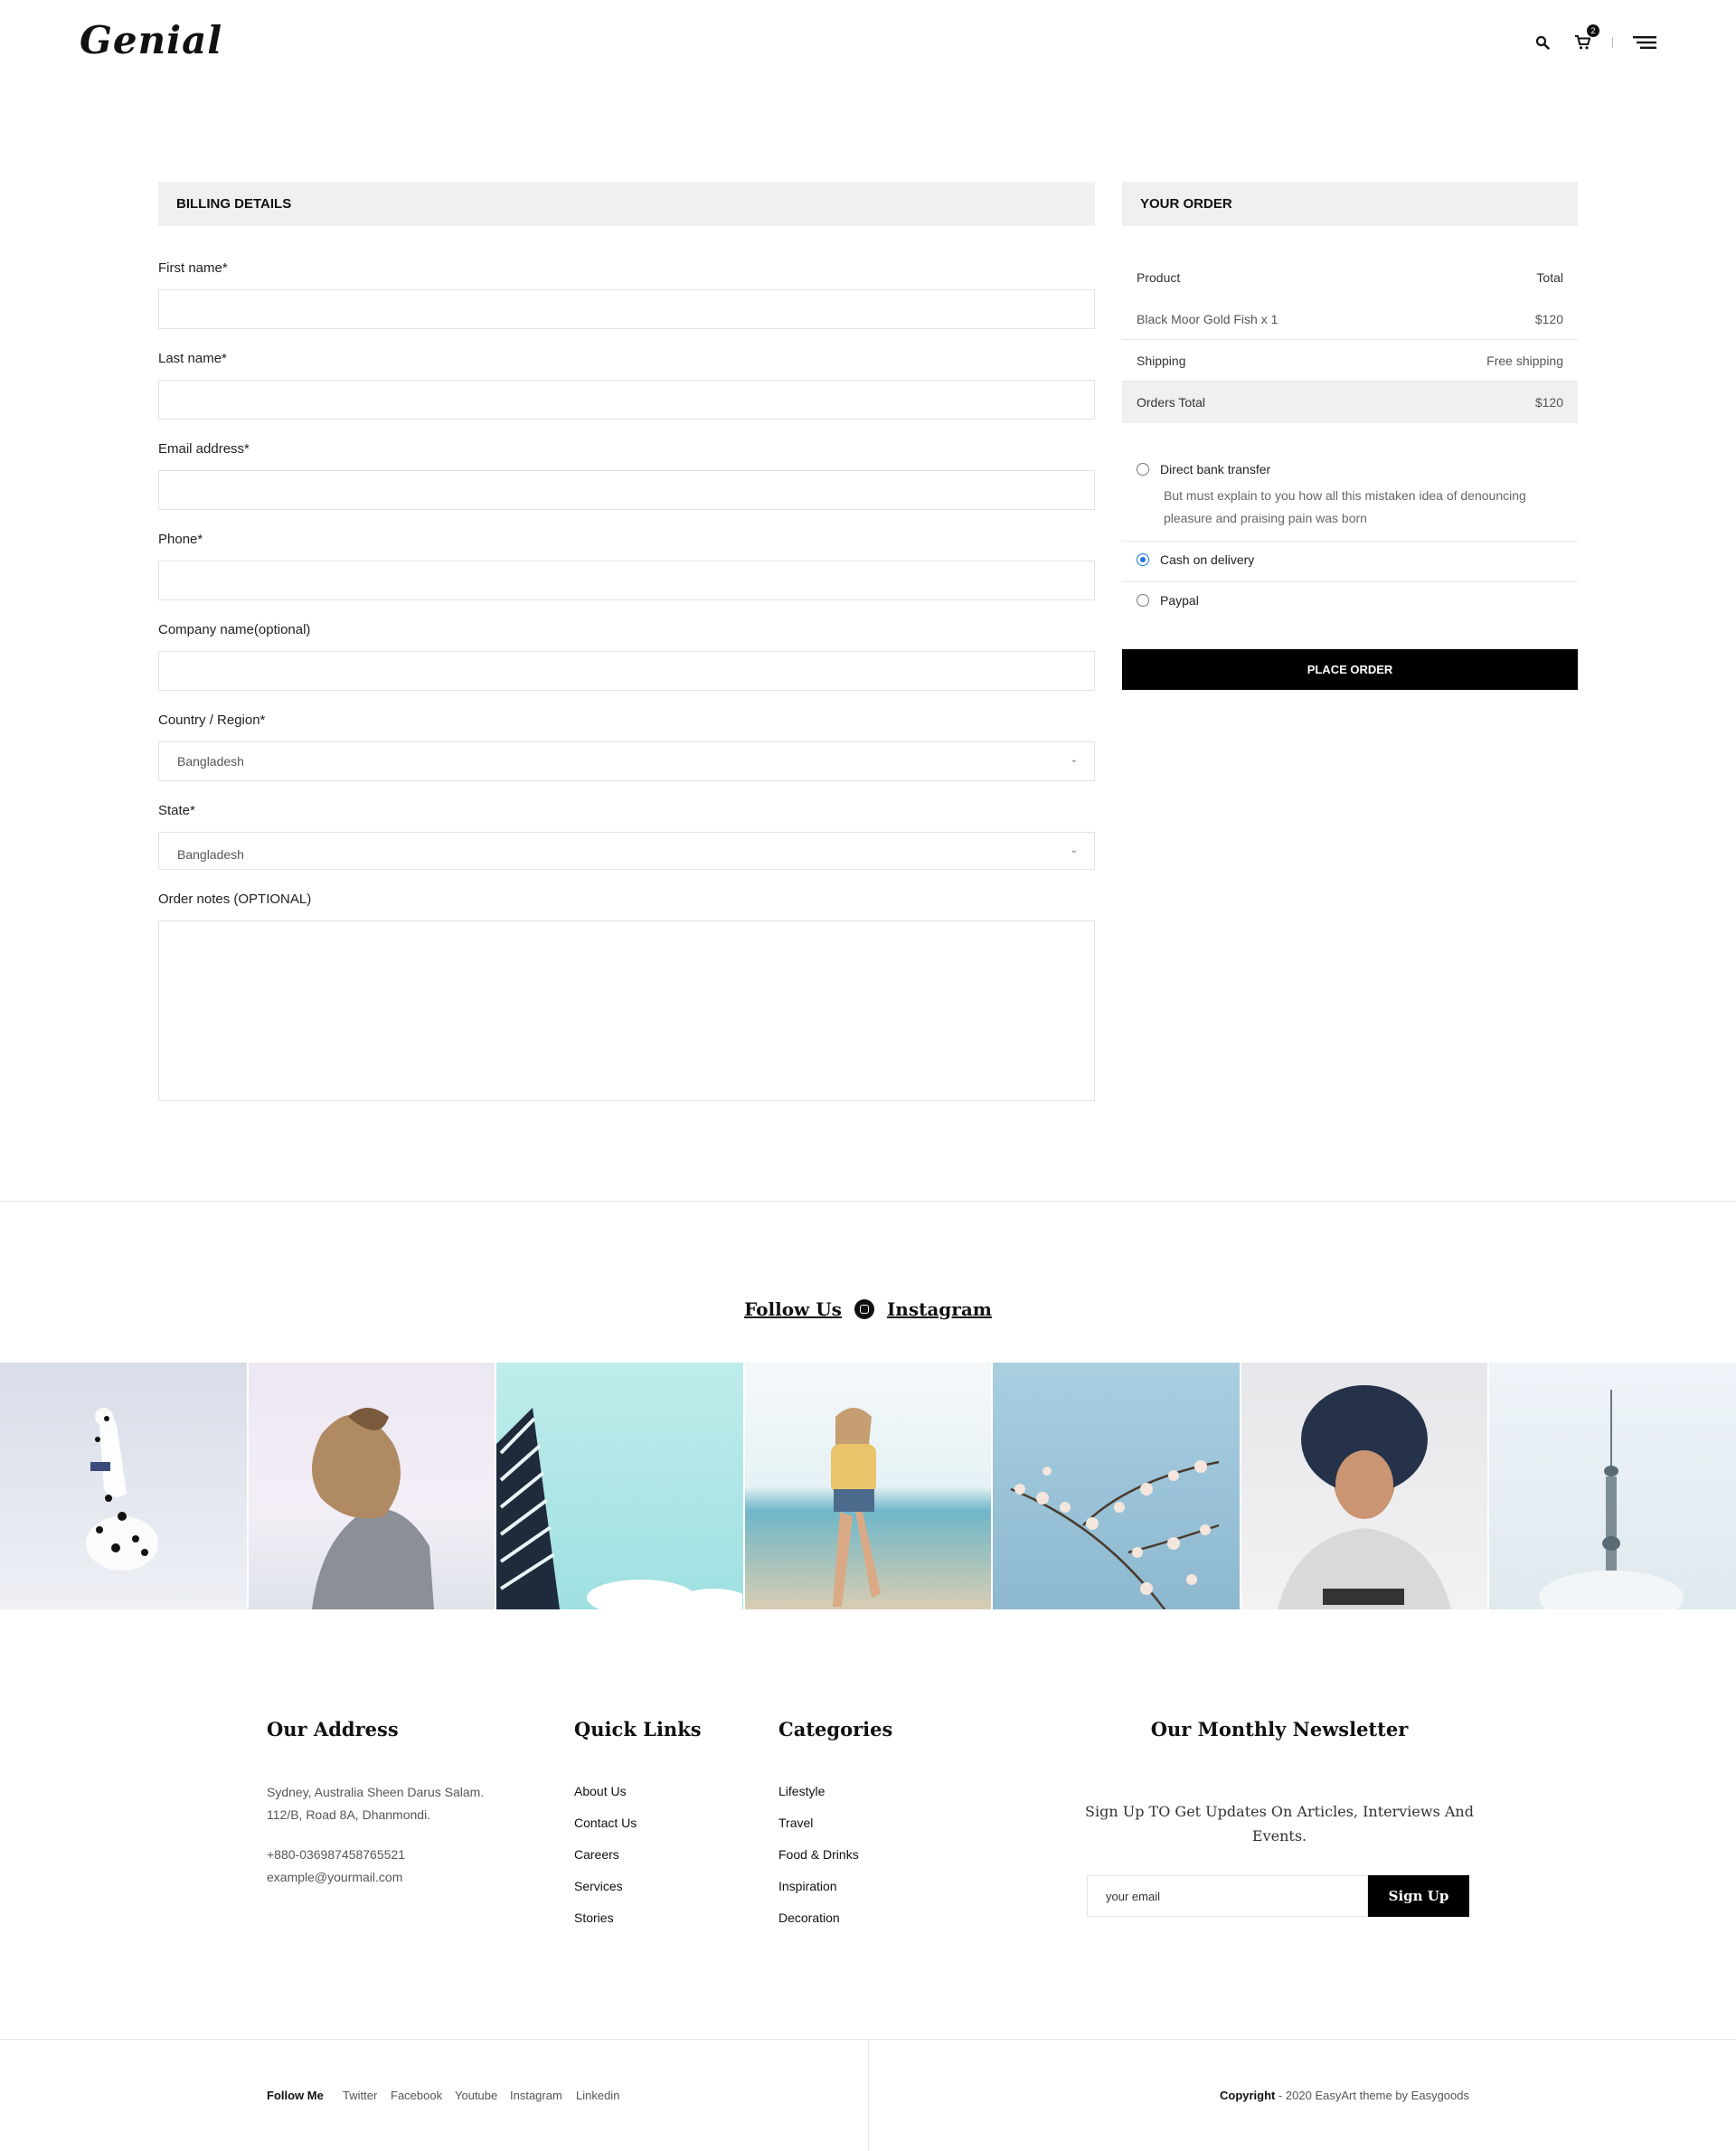 This screenshot has width=1736, height=2151. I want to click on cash-on-delivery-radio, so click(1143, 560).